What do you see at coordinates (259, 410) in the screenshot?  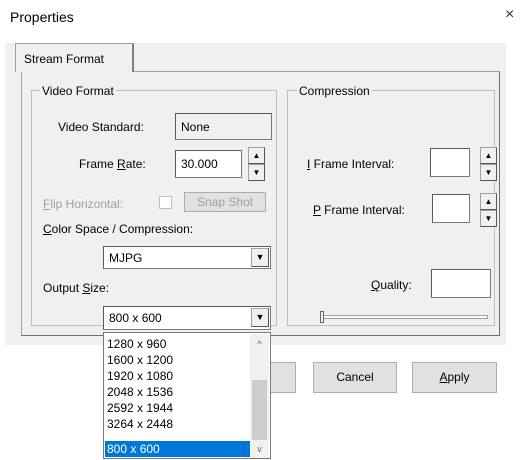 I see `scrollbar-thumb` at bounding box center [259, 410].